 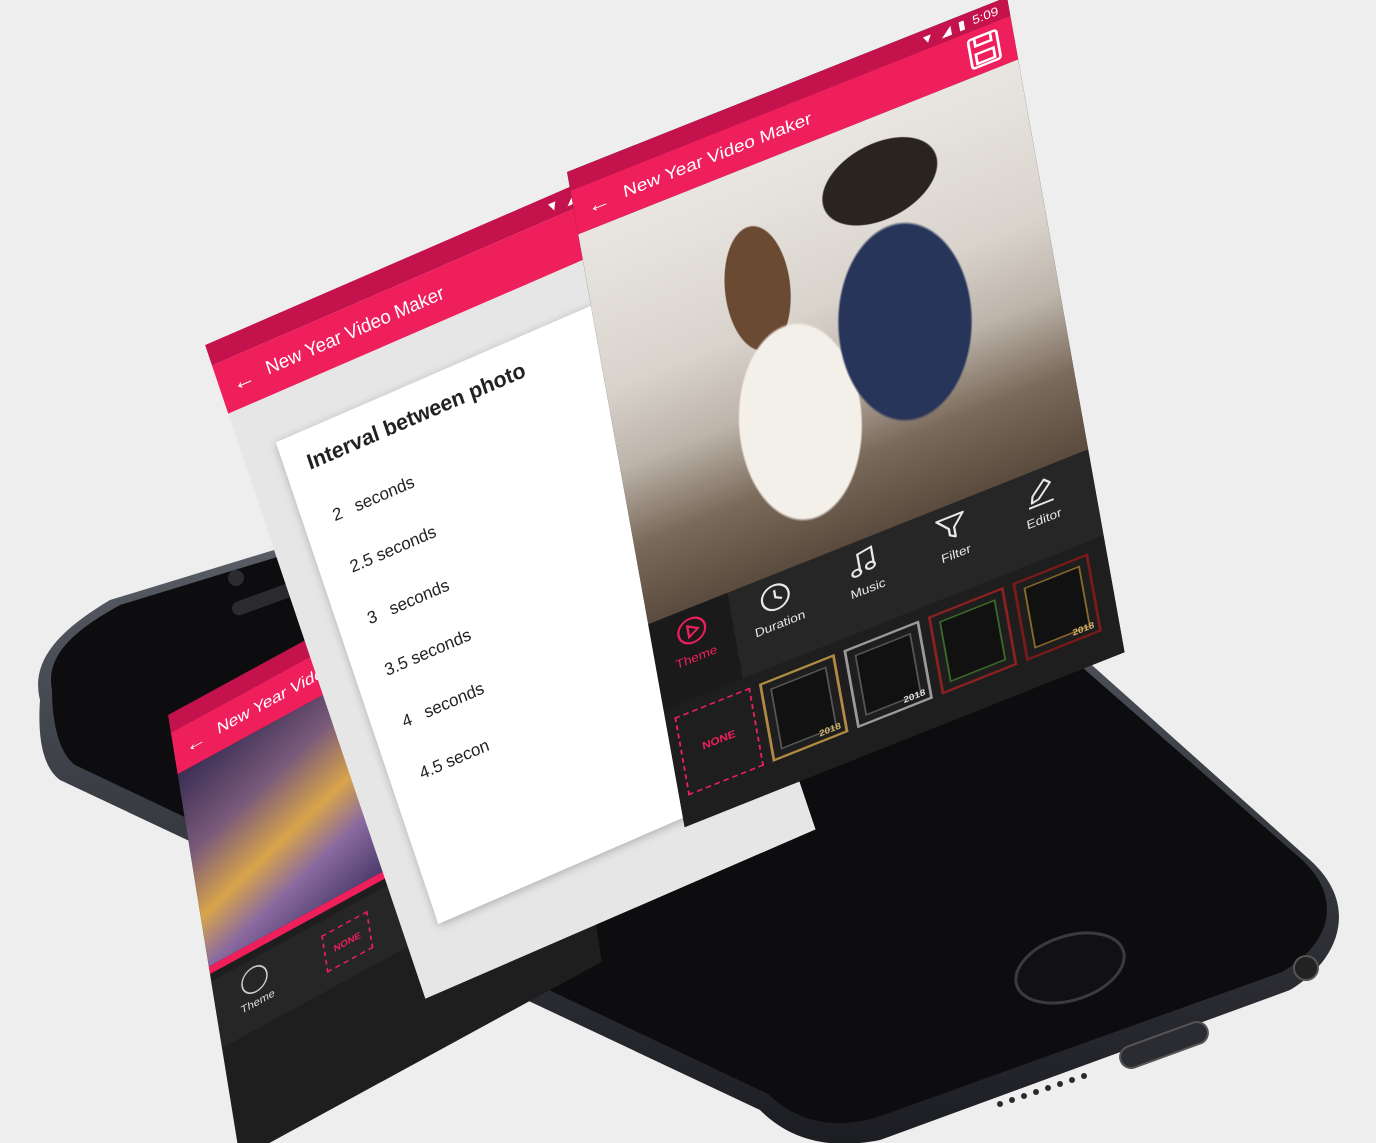 What do you see at coordinates (961, 25) in the screenshot?
I see `battery-icon: ▮` at bounding box center [961, 25].